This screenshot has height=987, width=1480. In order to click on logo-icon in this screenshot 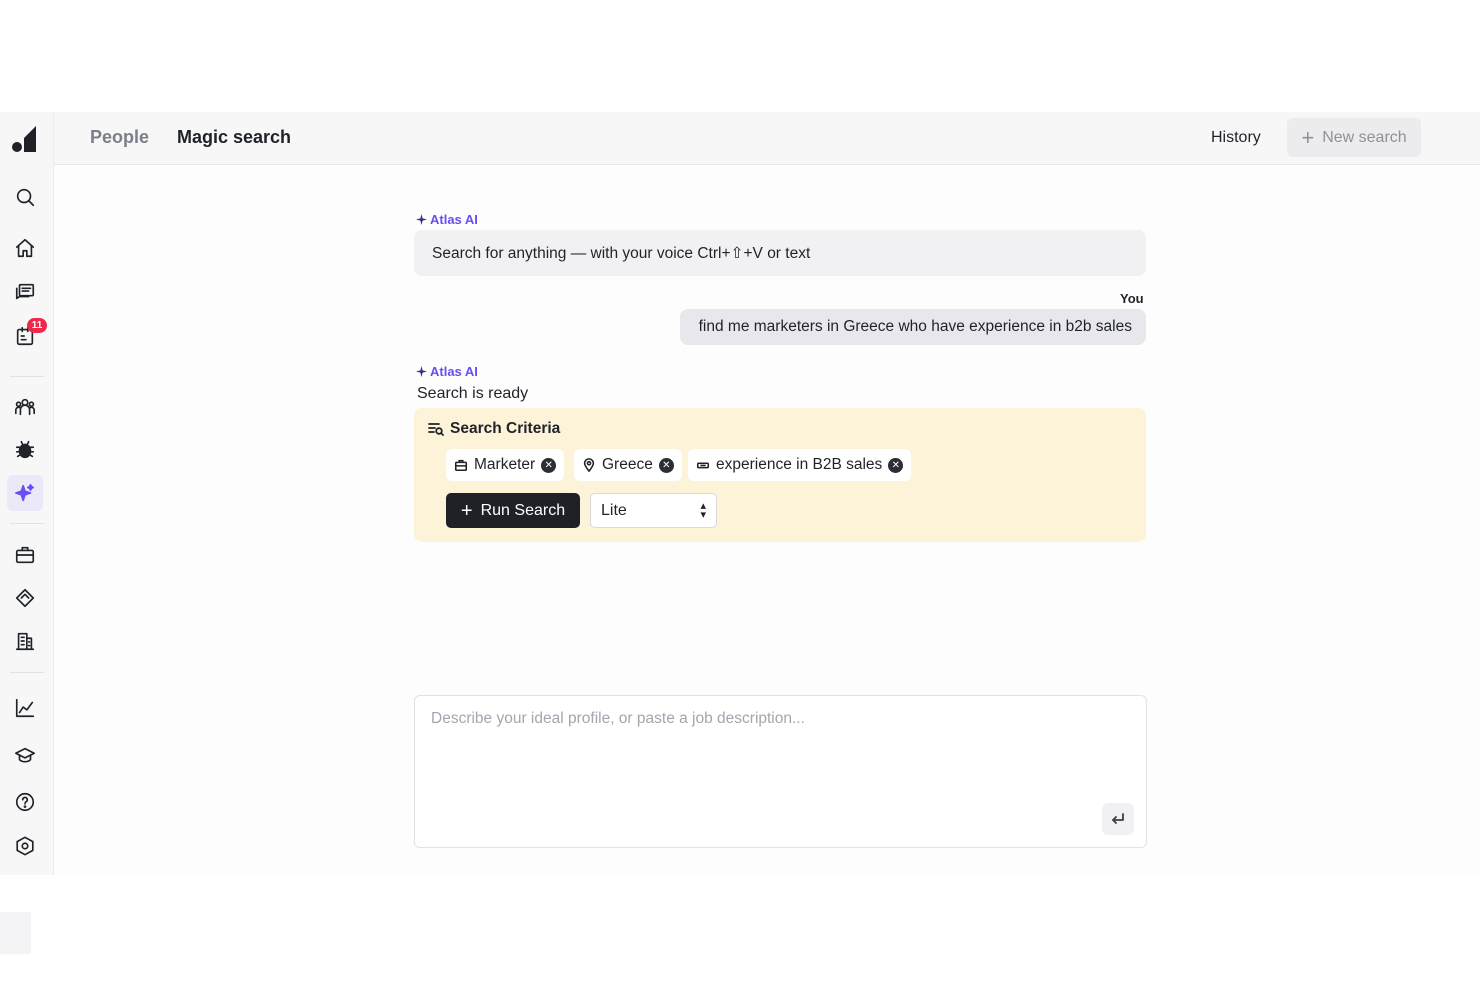, I will do `click(25, 139)`.